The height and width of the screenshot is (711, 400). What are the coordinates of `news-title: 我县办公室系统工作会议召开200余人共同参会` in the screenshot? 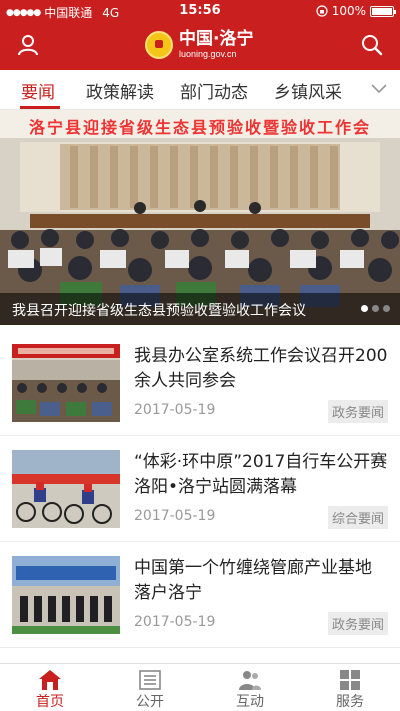 It's located at (261, 368).